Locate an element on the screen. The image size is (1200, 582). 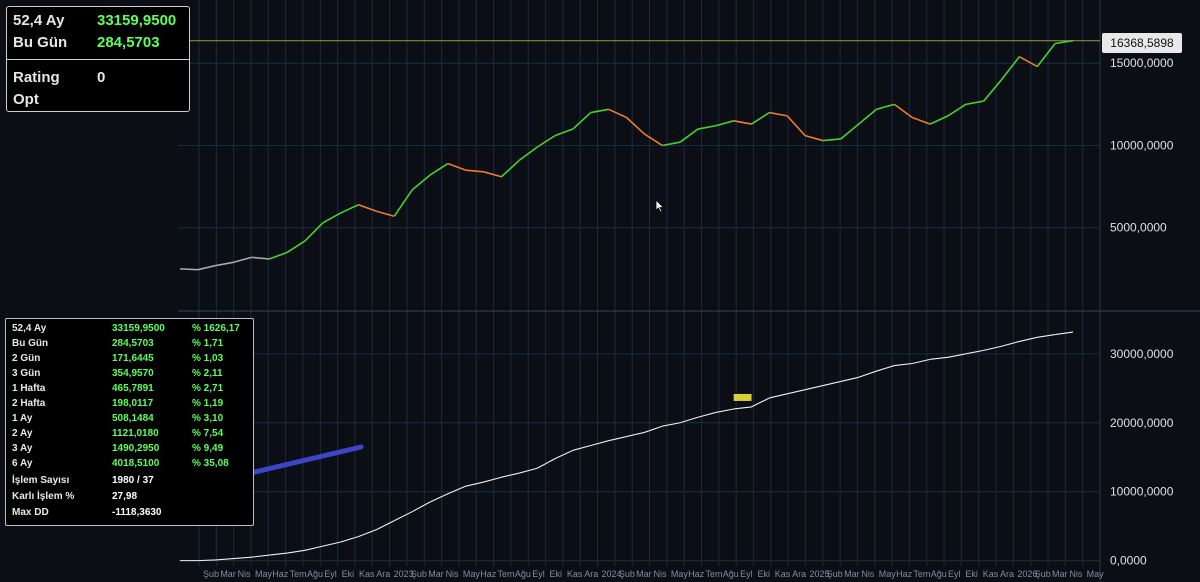
stats-pct: % 1,71 is located at coordinates (208, 343).